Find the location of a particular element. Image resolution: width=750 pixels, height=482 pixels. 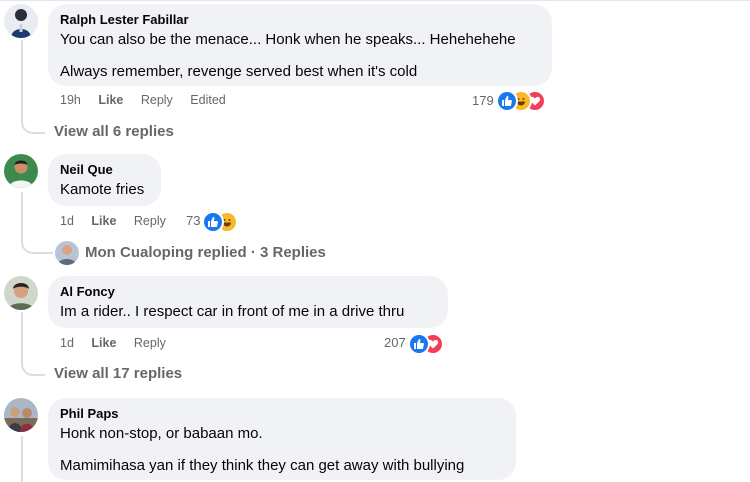

reaction-count: 207 is located at coordinates (395, 342).